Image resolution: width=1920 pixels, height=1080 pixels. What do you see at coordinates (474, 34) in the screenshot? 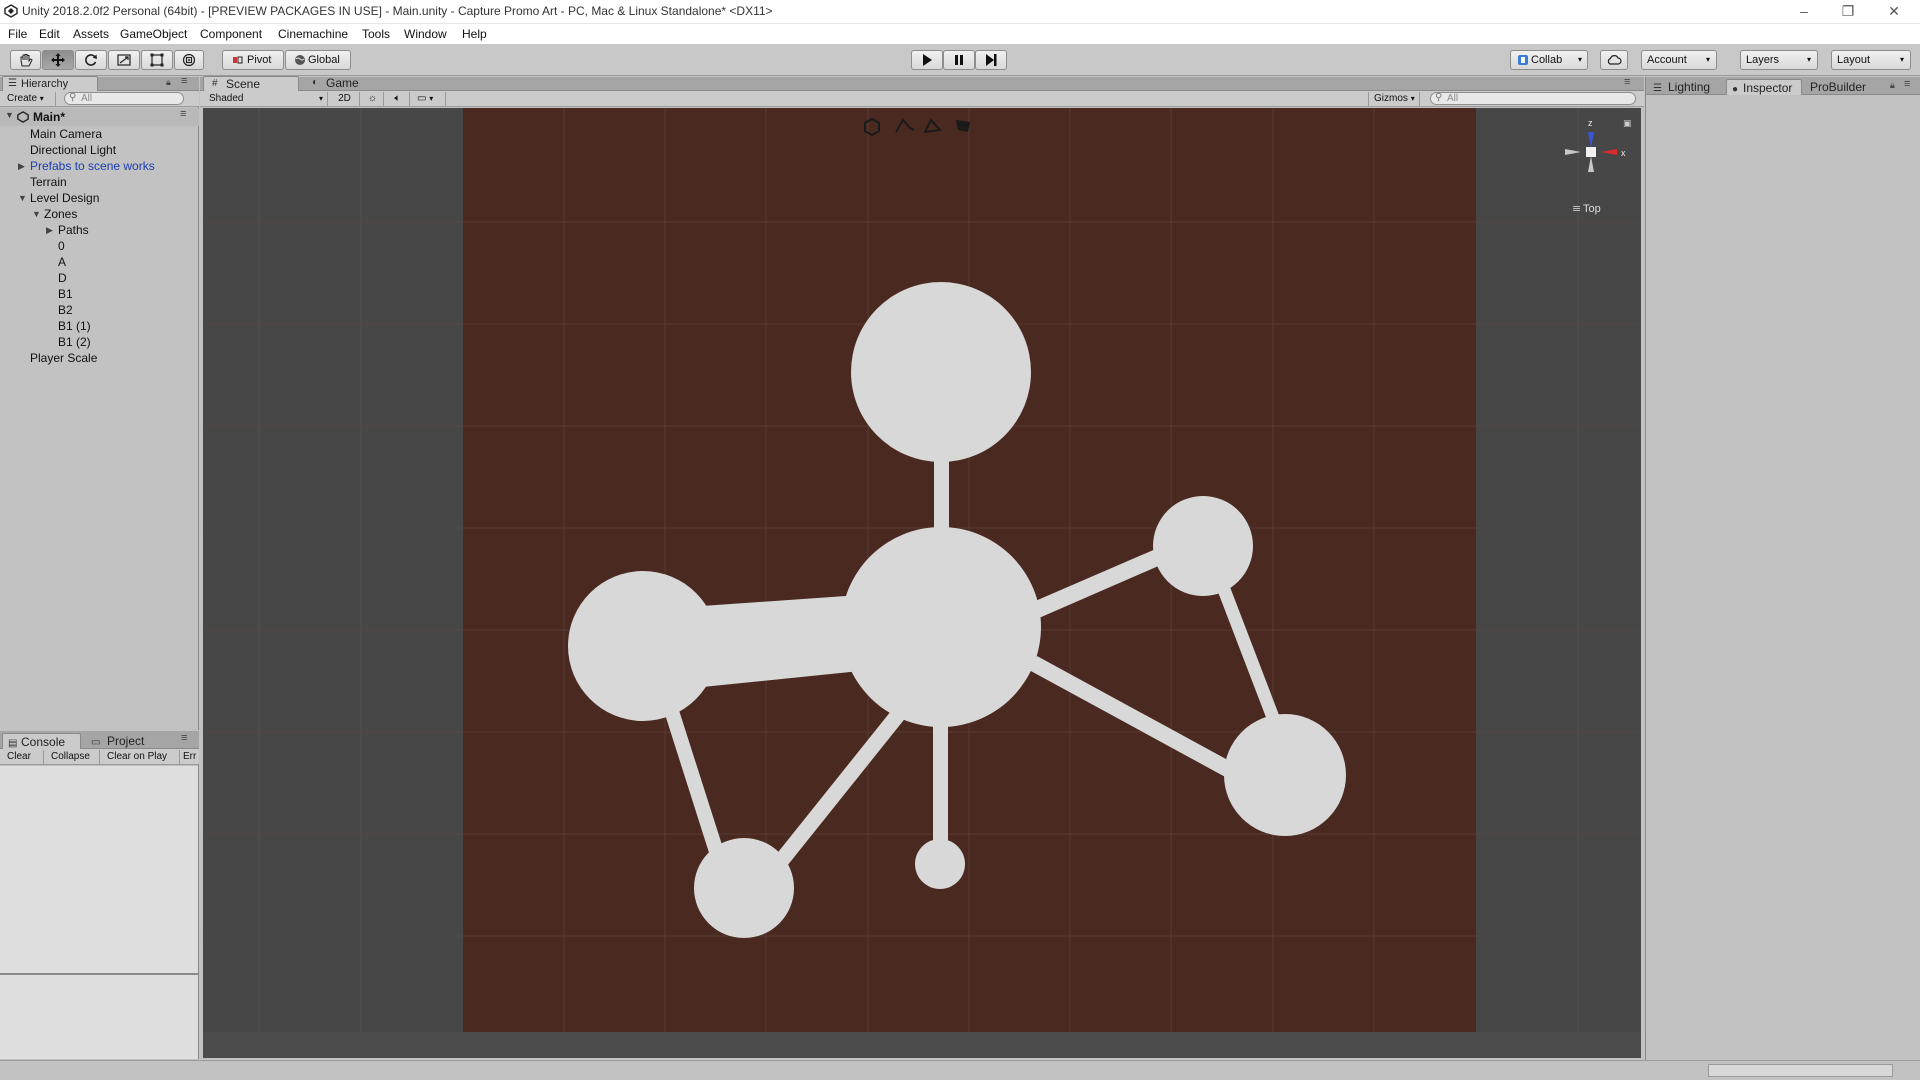
I see `menu-help: Help` at bounding box center [474, 34].